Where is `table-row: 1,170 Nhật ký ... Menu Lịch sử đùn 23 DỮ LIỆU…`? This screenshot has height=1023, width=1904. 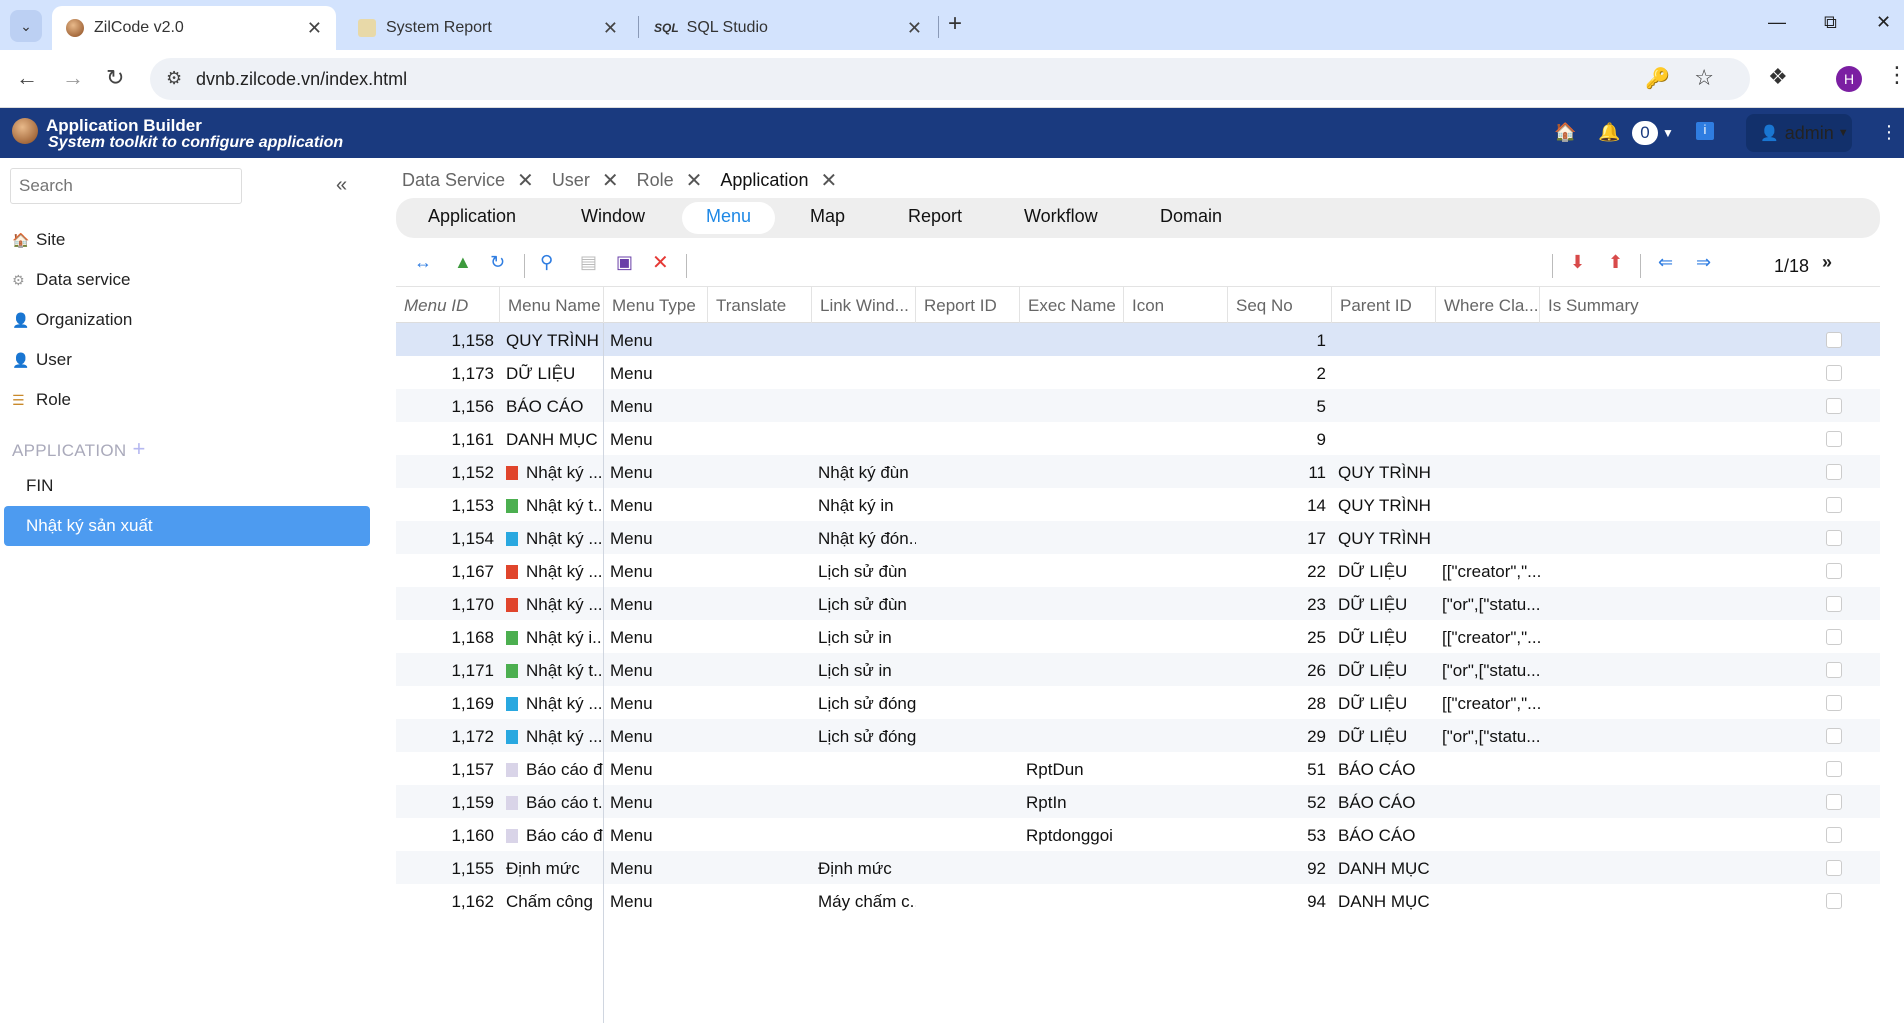 table-row: 1,170 Nhật ký ... Menu Lịch sử đùn 23 DỮ LIỆU… is located at coordinates (1138, 603).